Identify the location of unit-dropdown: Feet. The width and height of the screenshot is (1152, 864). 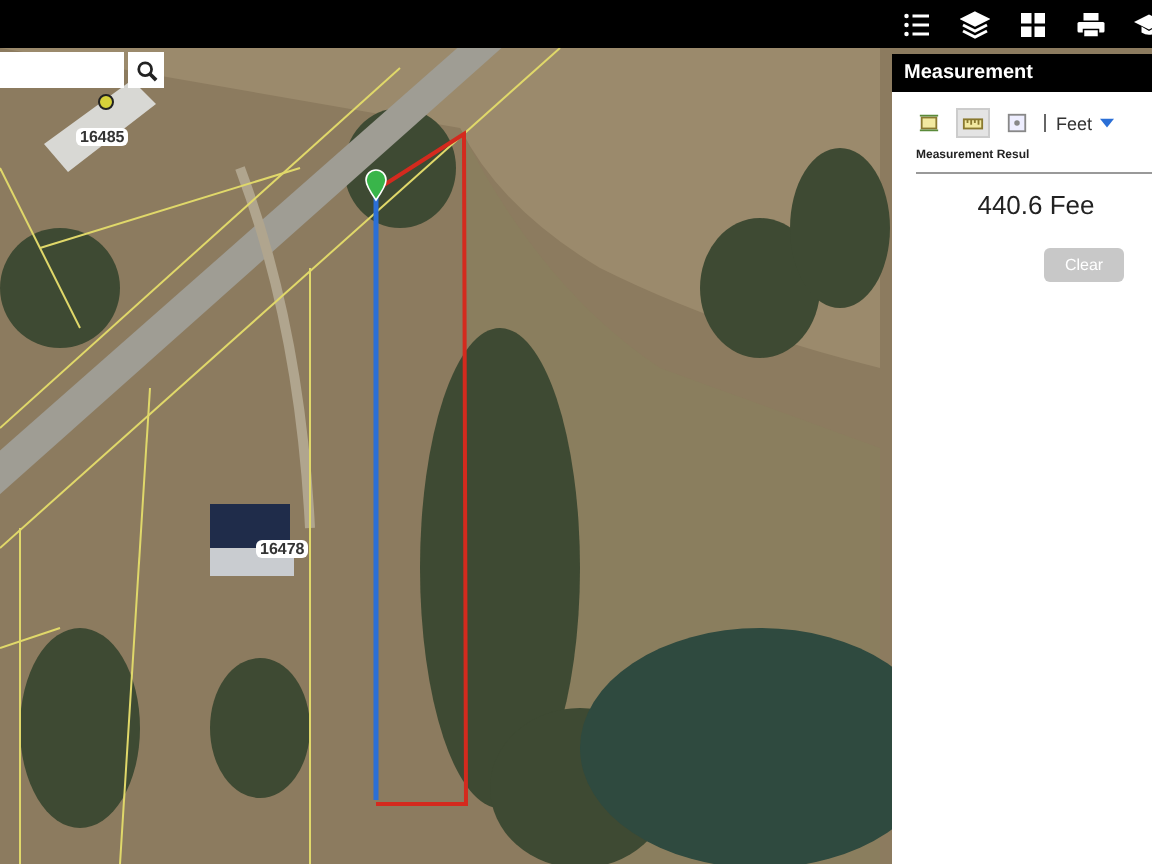
(1085, 123).